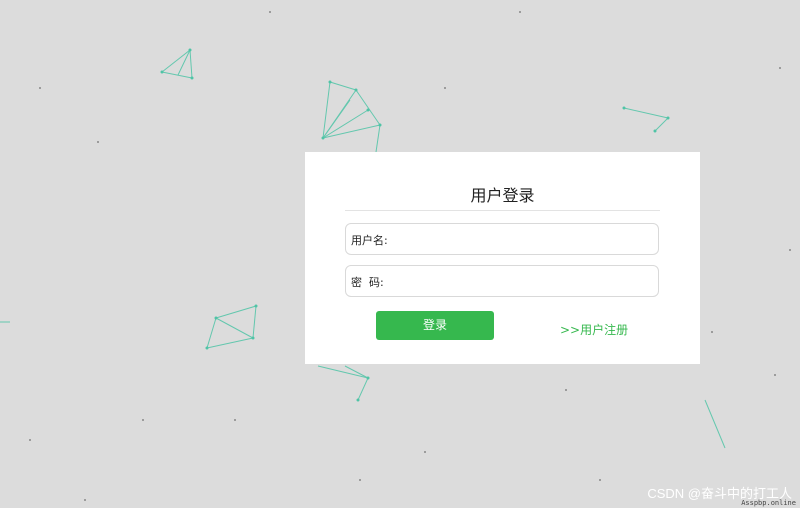  What do you see at coordinates (594, 329) in the screenshot?
I see `register-link: >>用户注册` at bounding box center [594, 329].